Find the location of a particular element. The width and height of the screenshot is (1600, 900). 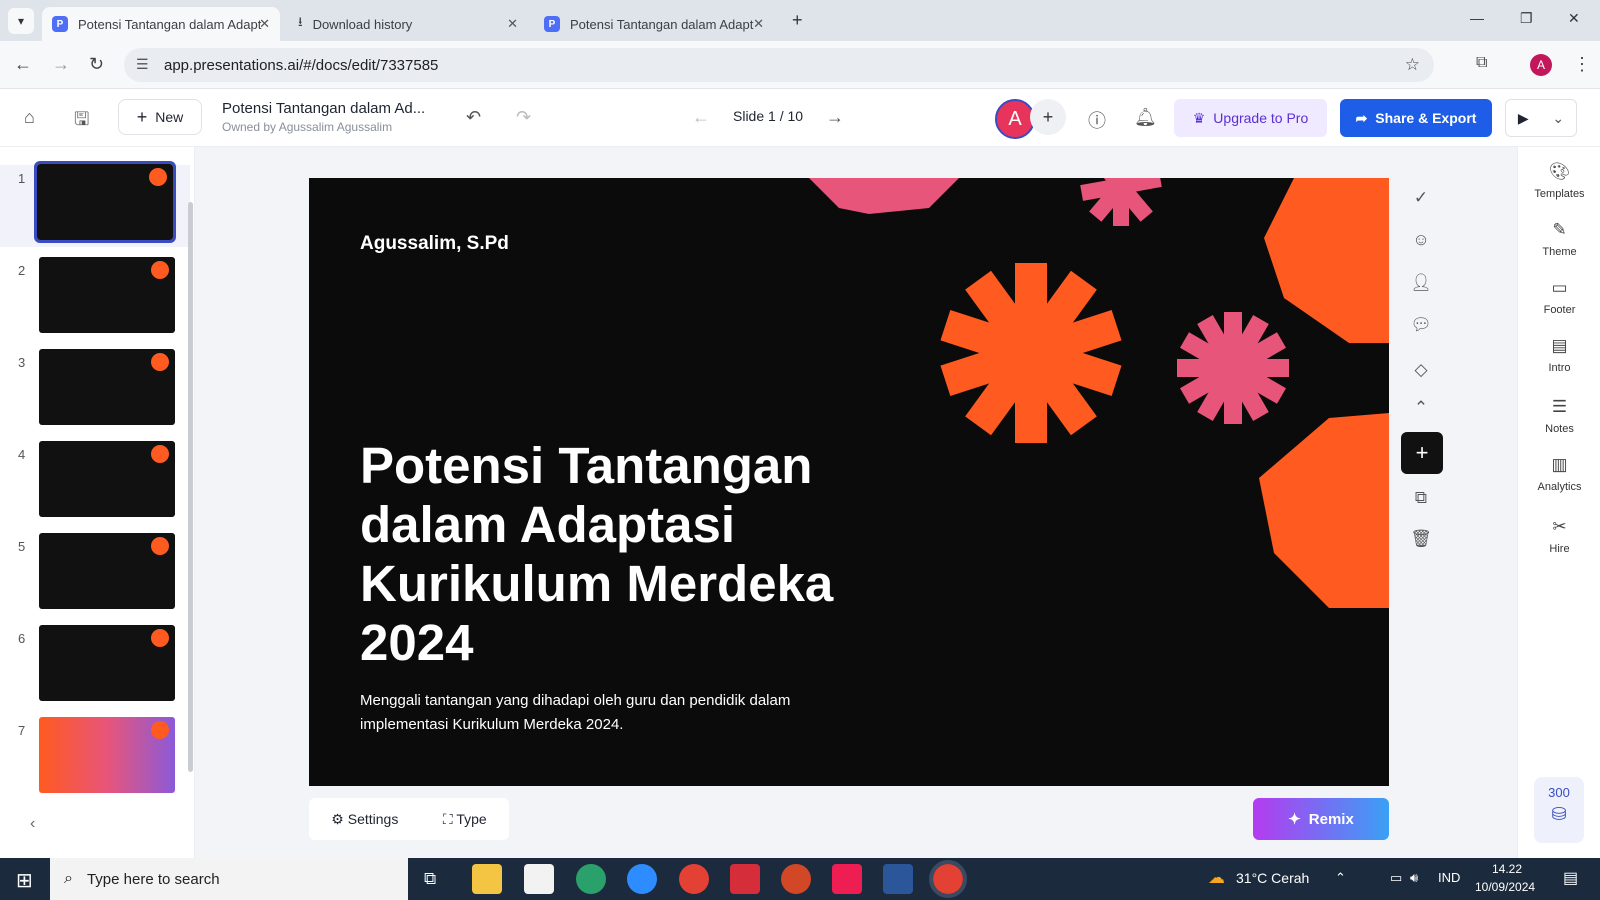

task-view-icon: ⧉ is located at coordinates (430, 879).